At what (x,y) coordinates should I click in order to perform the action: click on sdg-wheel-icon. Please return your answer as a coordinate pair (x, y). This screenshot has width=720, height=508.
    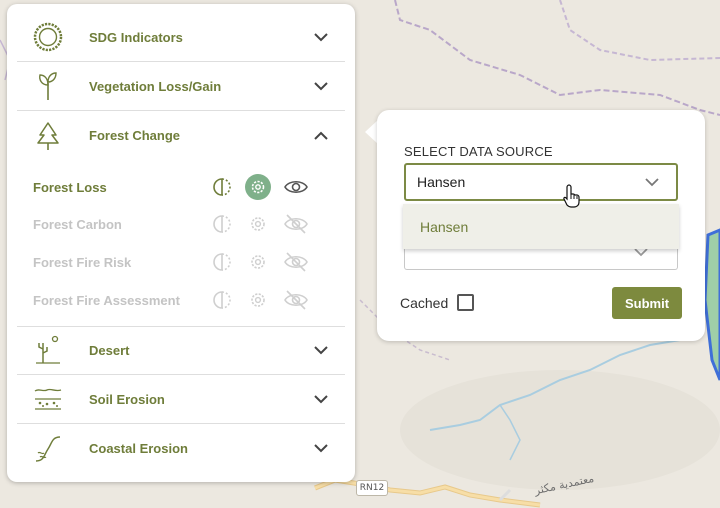
    Looking at the image, I should click on (48, 37).